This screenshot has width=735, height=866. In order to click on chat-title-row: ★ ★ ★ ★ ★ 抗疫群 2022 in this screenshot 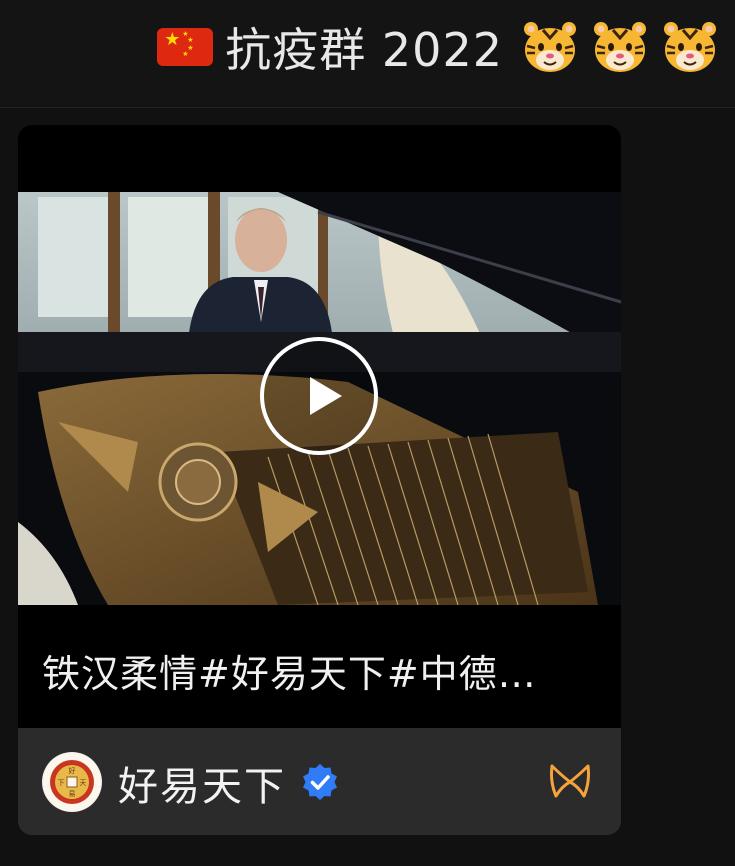, I will do `click(438, 47)`.